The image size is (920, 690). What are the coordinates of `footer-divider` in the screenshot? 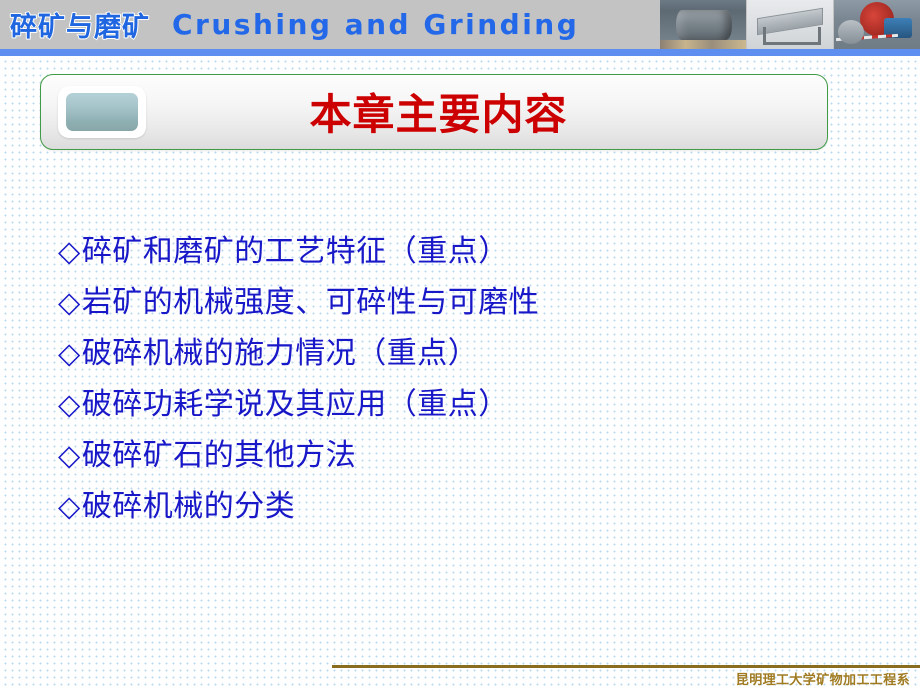 It's located at (626, 666).